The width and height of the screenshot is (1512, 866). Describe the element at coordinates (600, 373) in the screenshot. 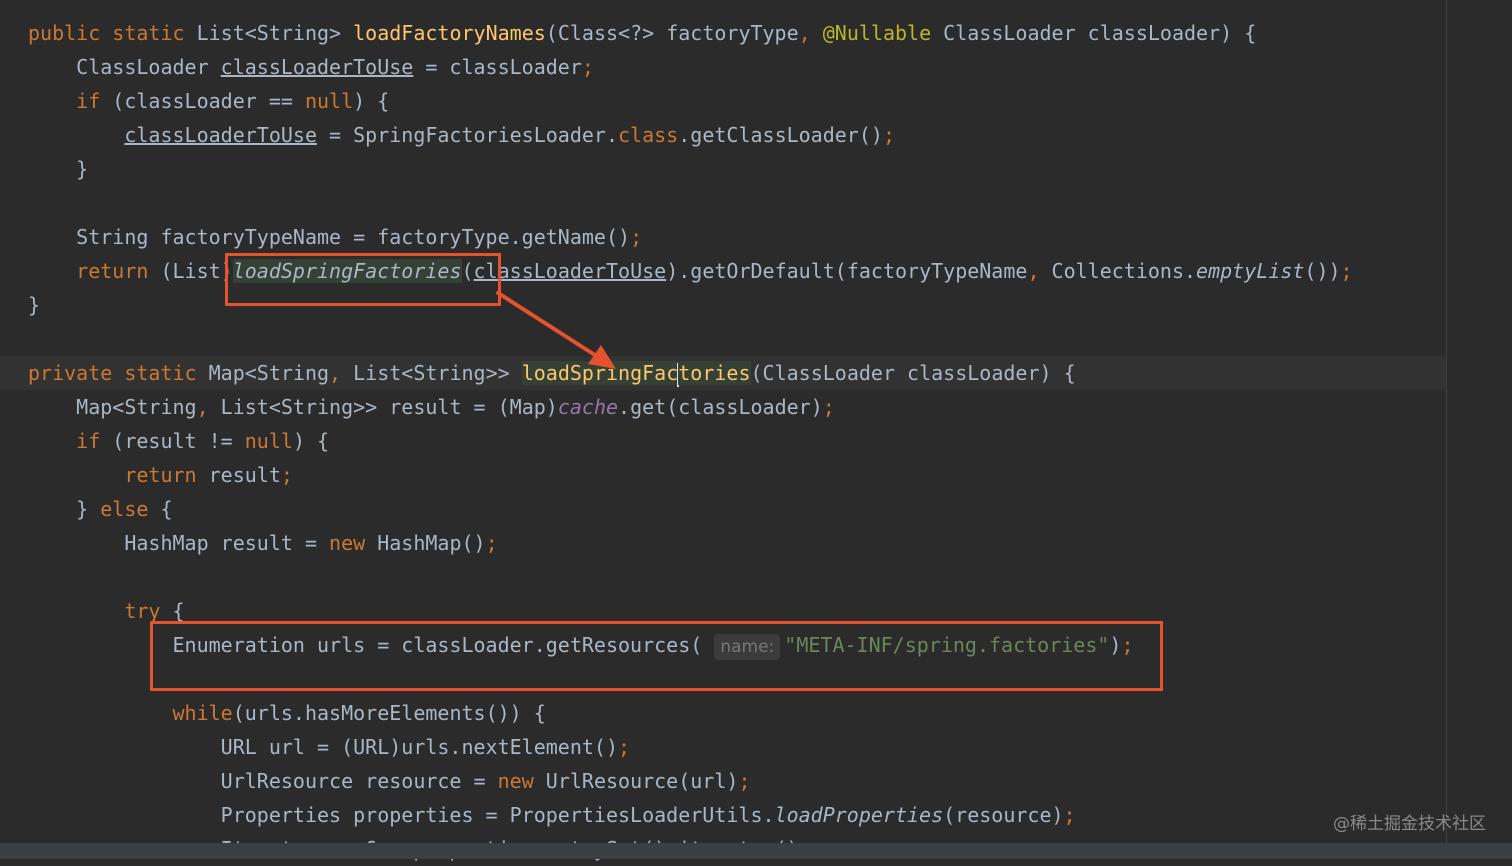

I see `code-token: loadSpringFac` at that location.